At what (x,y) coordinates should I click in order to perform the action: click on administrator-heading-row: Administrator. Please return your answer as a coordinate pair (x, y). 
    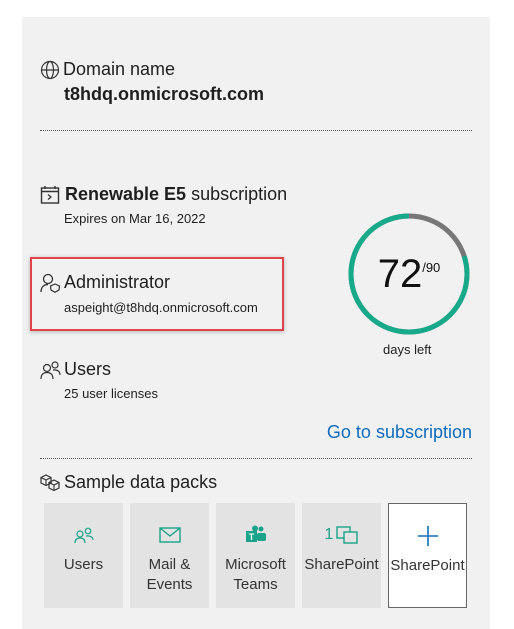
    Looking at the image, I should click on (105, 282).